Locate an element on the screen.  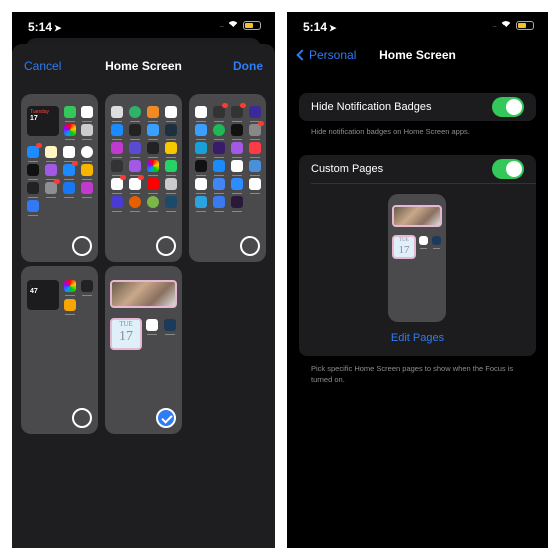
weather-widget: · 47 is located at coordinates (43, 295).